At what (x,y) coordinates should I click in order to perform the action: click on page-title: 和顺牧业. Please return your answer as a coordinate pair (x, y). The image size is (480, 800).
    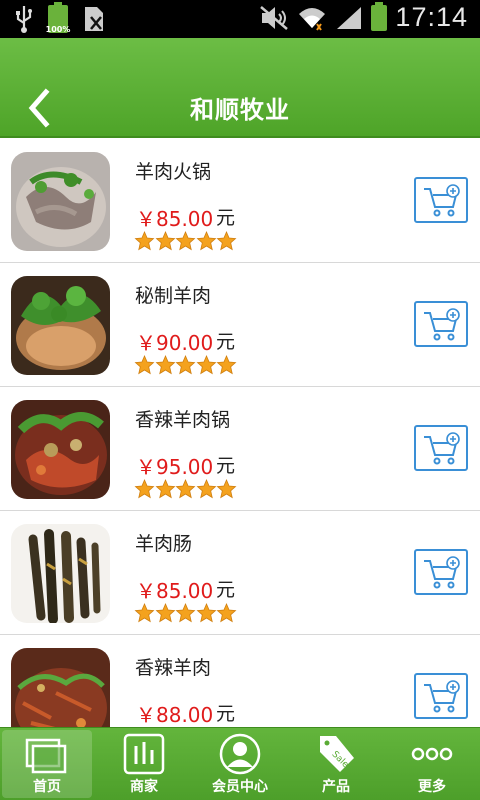
    Looking at the image, I should click on (240, 110).